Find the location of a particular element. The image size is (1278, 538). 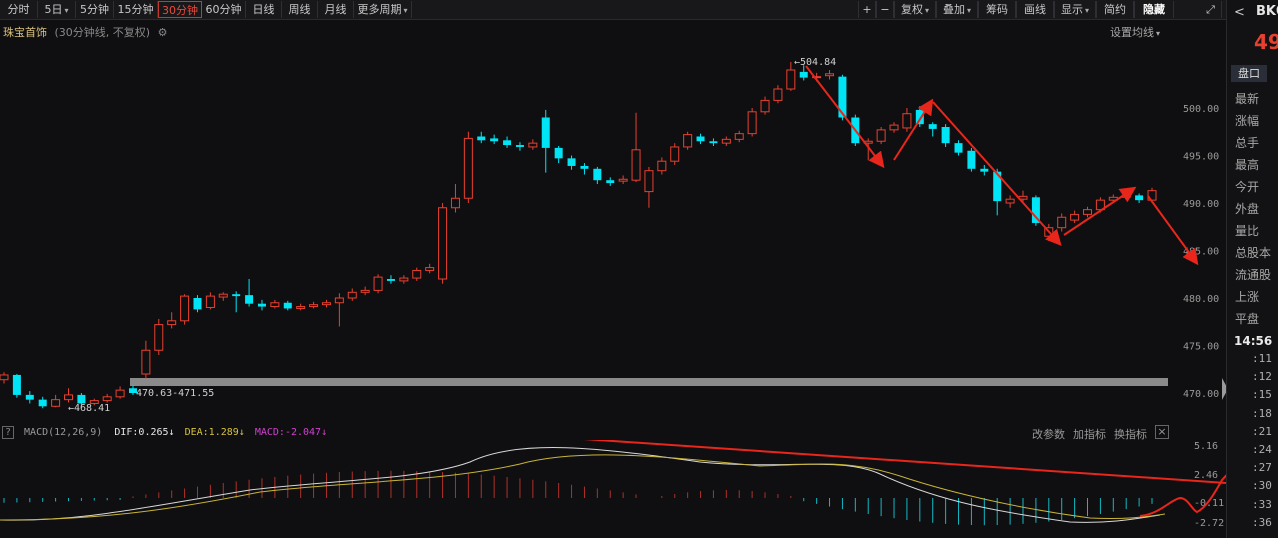

hide-button: 隐藏 is located at coordinates (1154, 9).